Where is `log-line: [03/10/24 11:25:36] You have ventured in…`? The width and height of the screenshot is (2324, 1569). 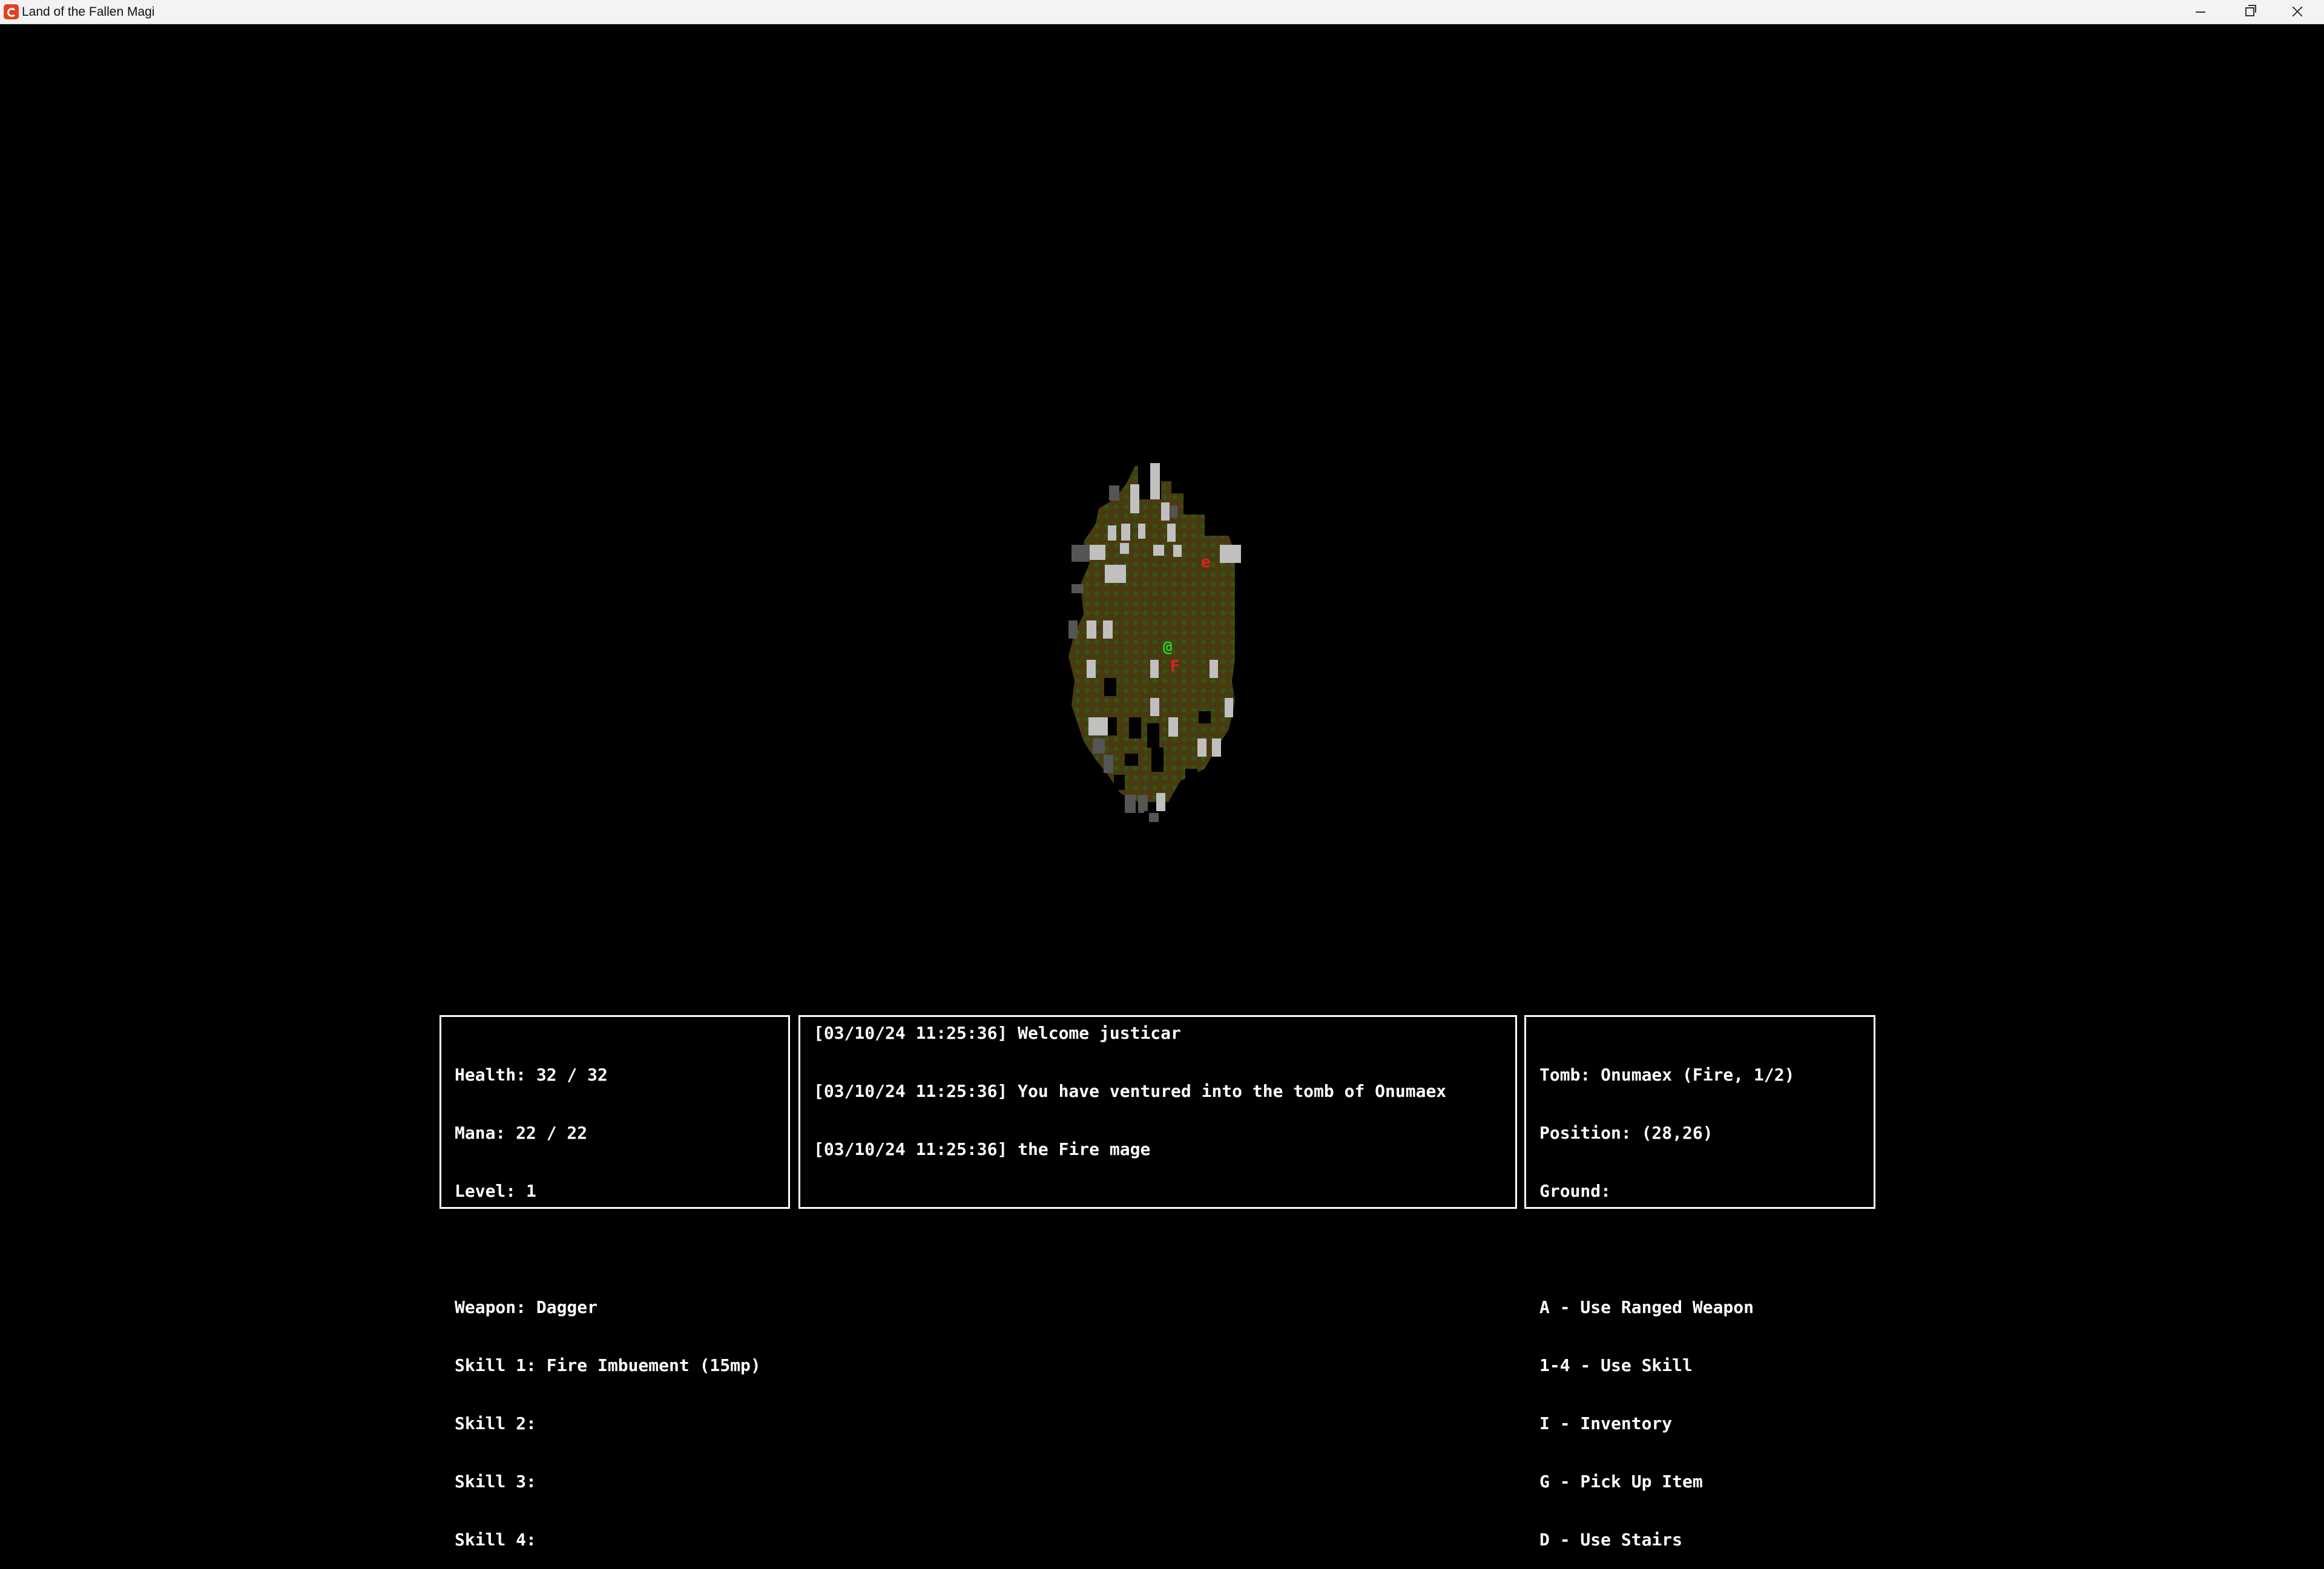 log-line: [03/10/24 11:25:36] You have ventured in… is located at coordinates (1130, 1091).